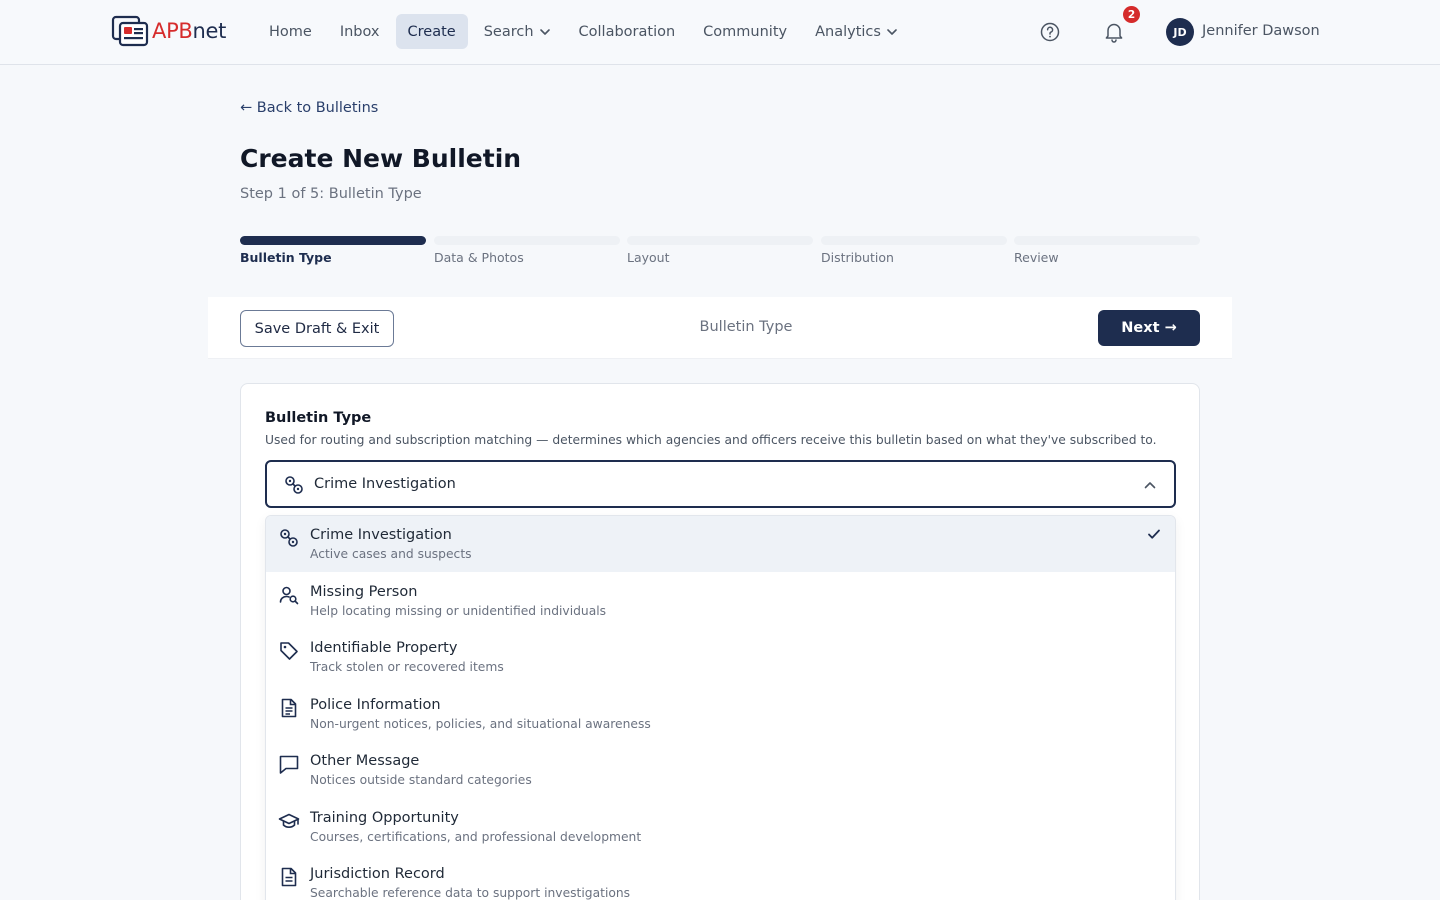  I want to click on checkmark-icon, so click(1154, 534).